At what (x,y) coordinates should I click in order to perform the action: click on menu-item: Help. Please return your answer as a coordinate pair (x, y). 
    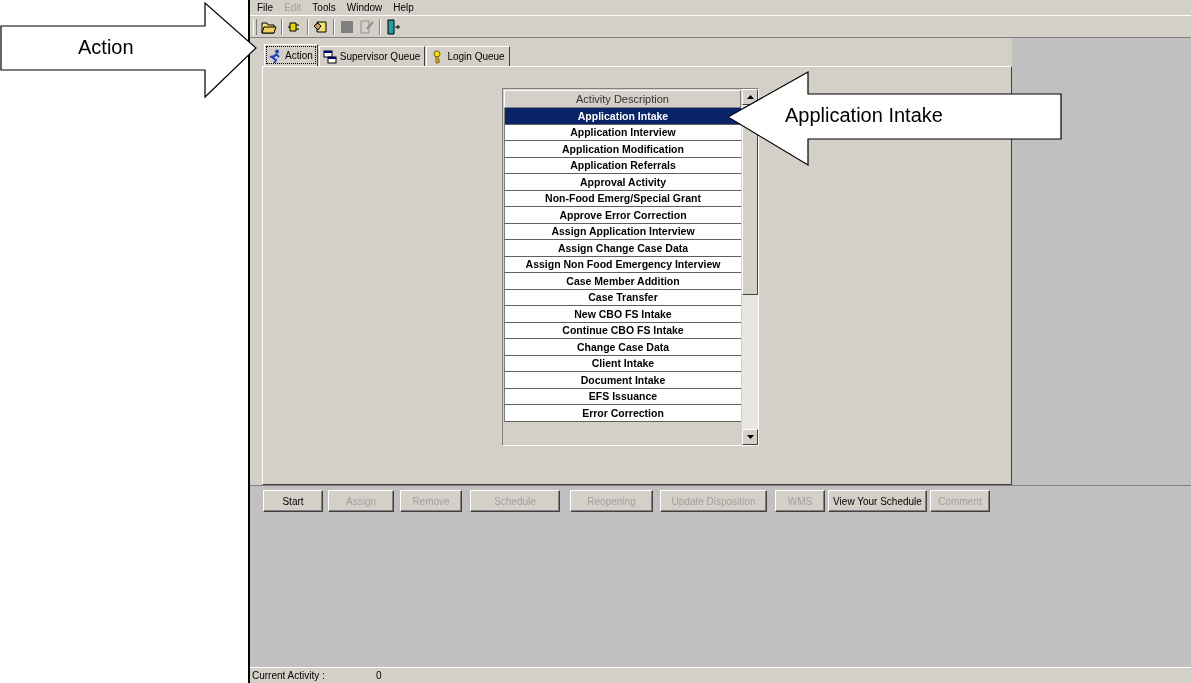
    Looking at the image, I should click on (403, 7).